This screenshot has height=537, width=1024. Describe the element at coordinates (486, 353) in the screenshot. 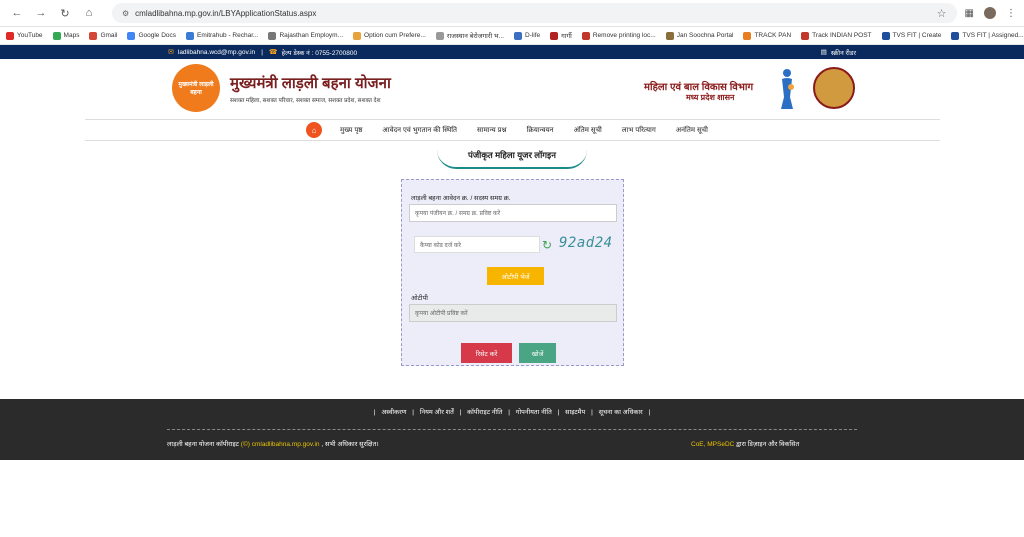

I see `reset-button: रिसेट करें` at that location.